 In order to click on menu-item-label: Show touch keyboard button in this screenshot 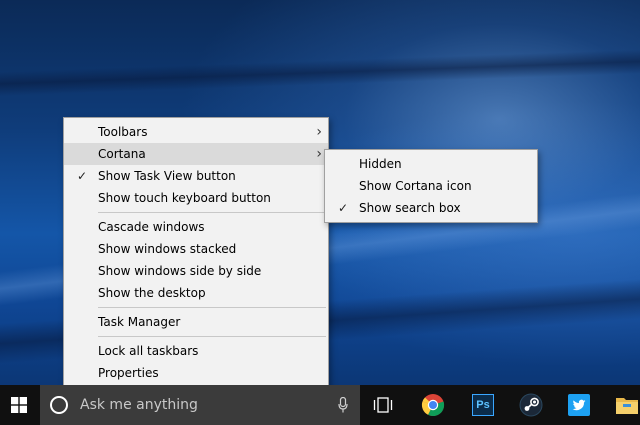, I will do `click(184, 198)`.